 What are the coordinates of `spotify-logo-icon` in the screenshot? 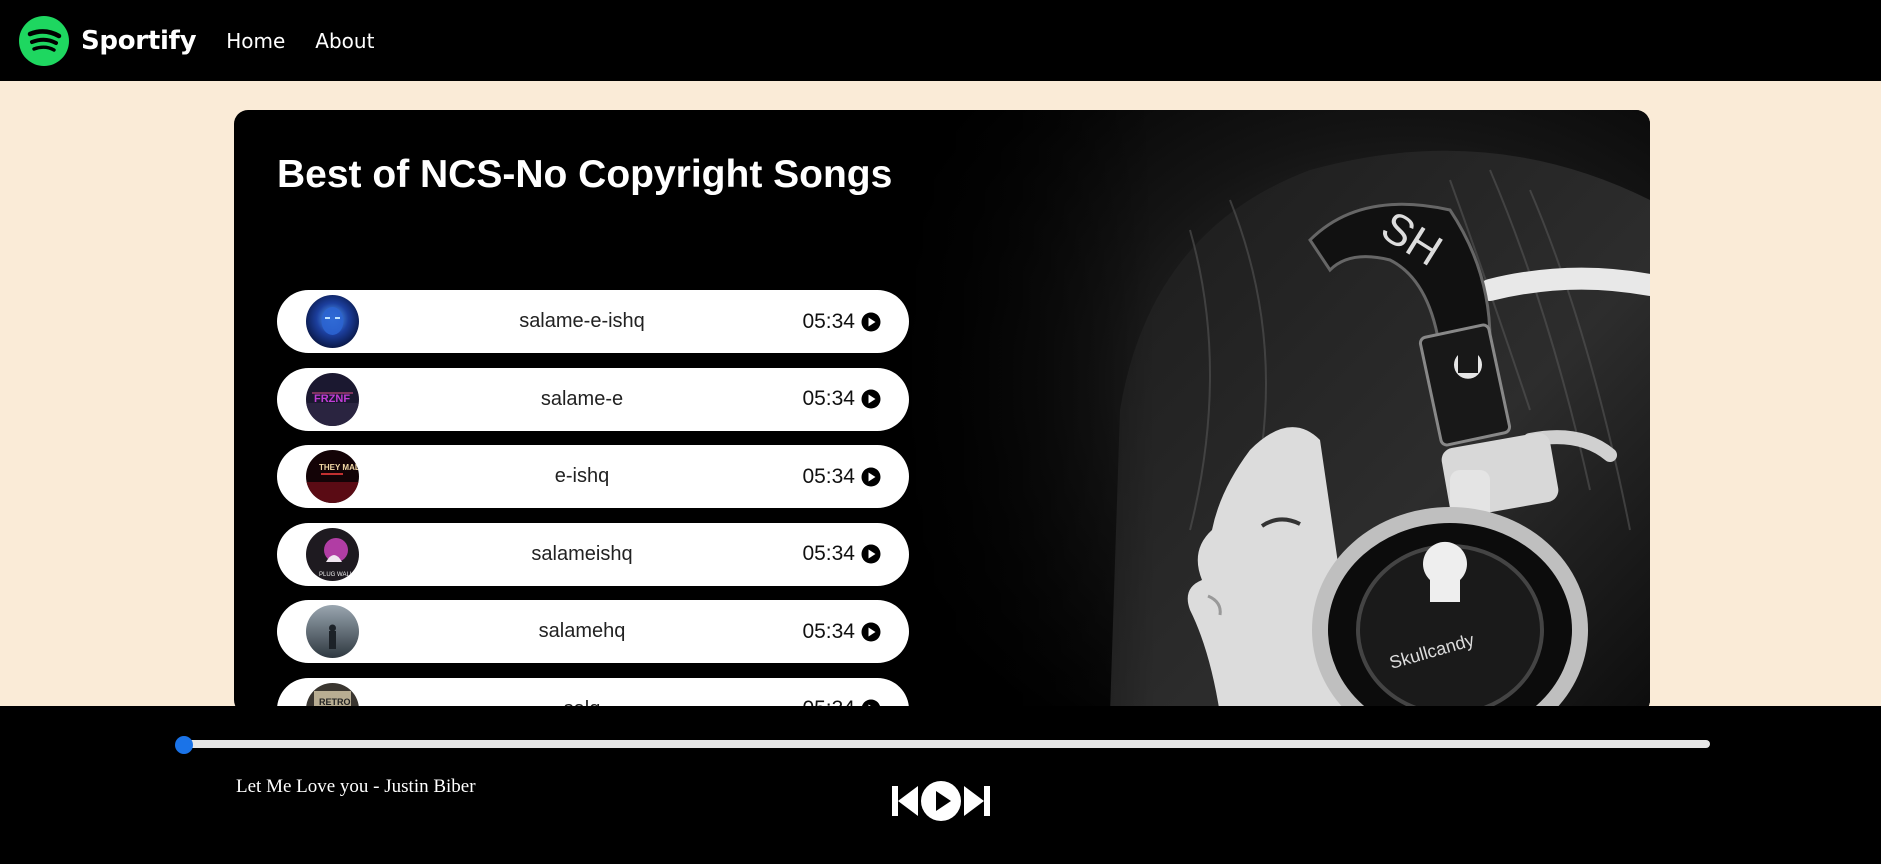 It's located at (44, 40).